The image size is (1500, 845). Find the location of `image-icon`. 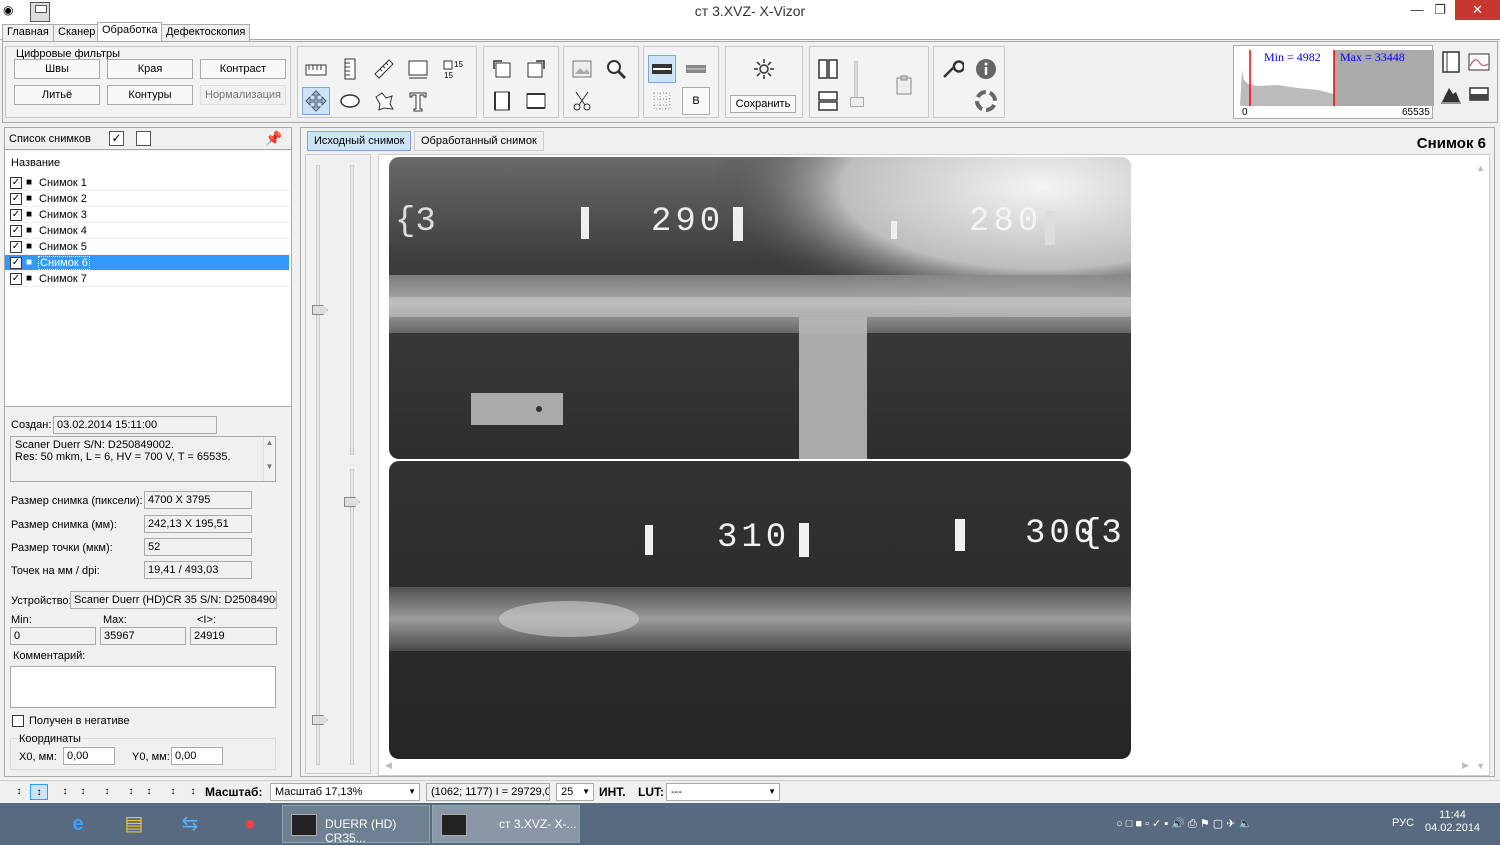

image-icon is located at coordinates (582, 69).